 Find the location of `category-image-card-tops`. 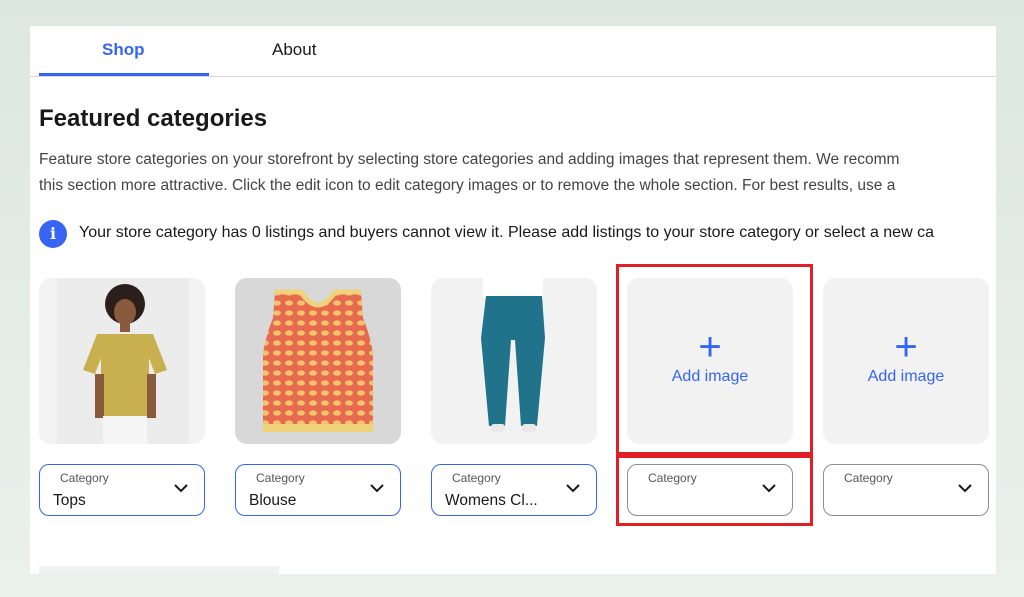

category-image-card-tops is located at coordinates (122, 361).